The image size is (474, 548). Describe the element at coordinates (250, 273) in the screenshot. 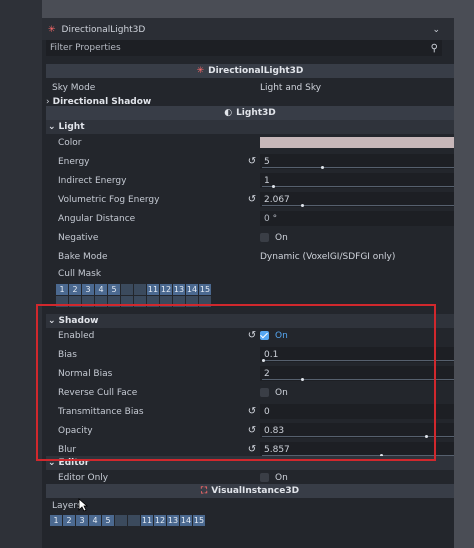

I see `cull-mask-row: Cull Mask` at that location.